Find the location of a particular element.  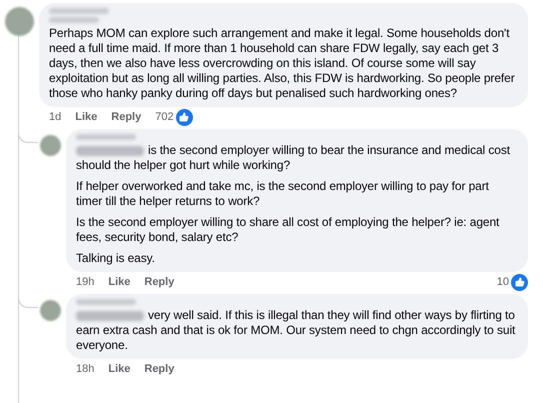

comment-text: is the second employer willing to bear the insurance and medical cost should the helper got hurt while working? is located at coordinates (293, 158).